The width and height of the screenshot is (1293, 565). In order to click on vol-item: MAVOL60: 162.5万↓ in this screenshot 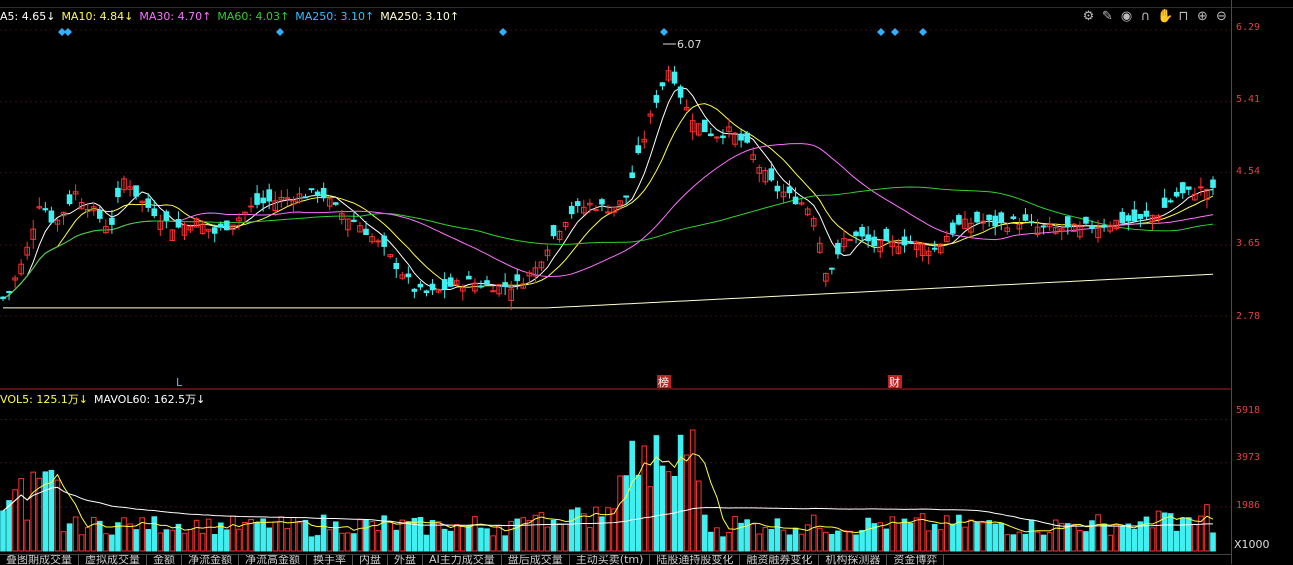, I will do `click(150, 399)`.